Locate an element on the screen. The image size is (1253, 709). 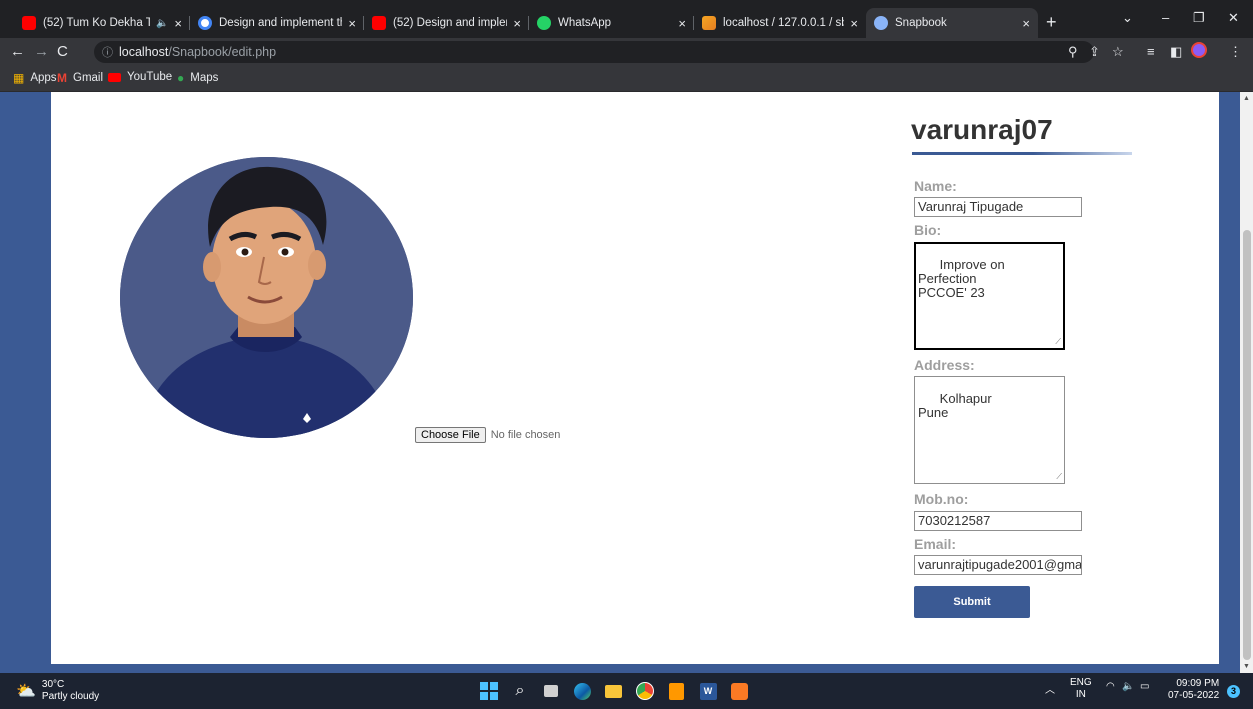
google-icon is located at coordinates (205, 23).